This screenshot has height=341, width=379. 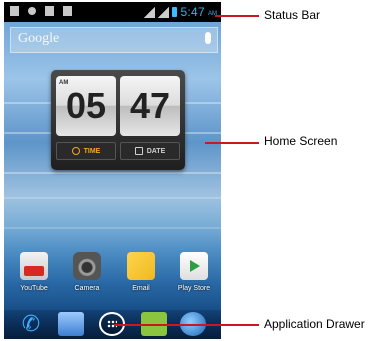 I want to click on clock-hour: AM 05, so click(x=86, y=106).